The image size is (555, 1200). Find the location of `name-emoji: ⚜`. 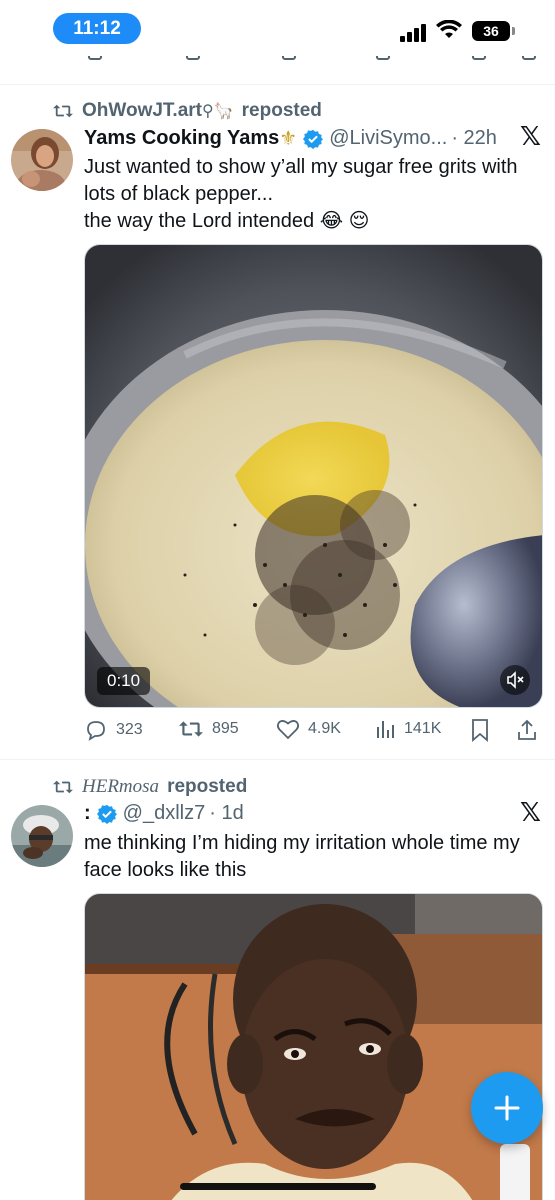

name-emoji: ⚜ is located at coordinates (288, 139).